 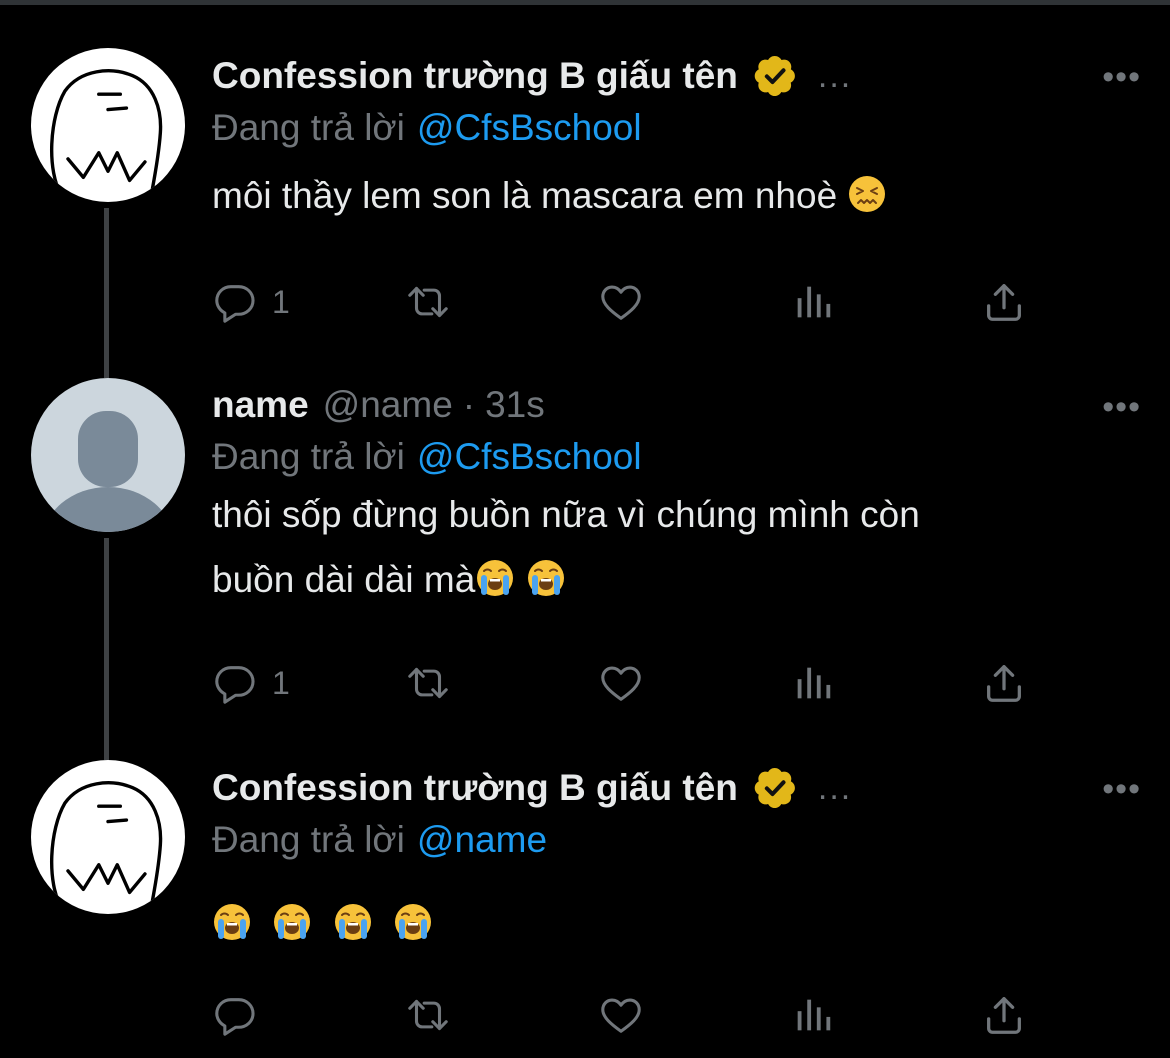 What do you see at coordinates (108, 471) in the screenshot?
I see `default-profile-icon` at bounding box center [108, 471].